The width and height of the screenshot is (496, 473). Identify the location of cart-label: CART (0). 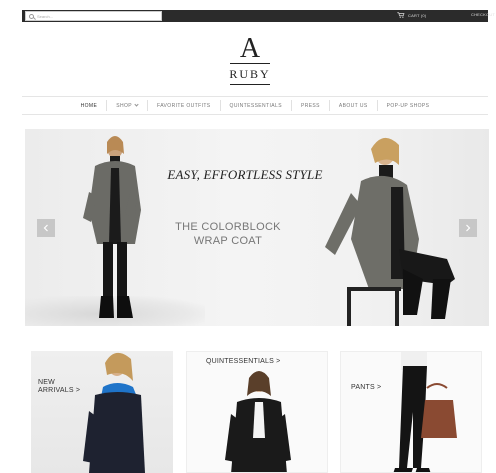
(417, 15).